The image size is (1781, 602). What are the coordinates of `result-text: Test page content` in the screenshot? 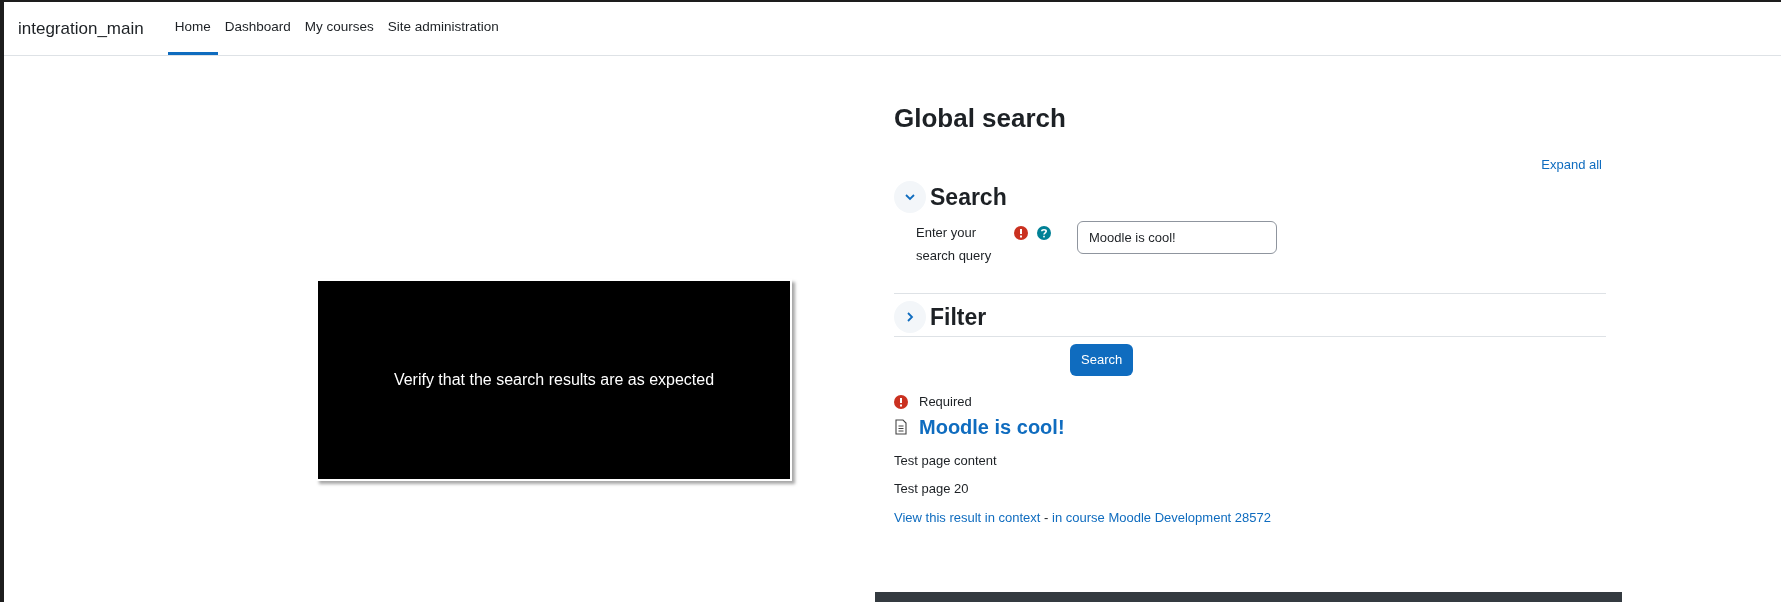 It's located at (946, 460).